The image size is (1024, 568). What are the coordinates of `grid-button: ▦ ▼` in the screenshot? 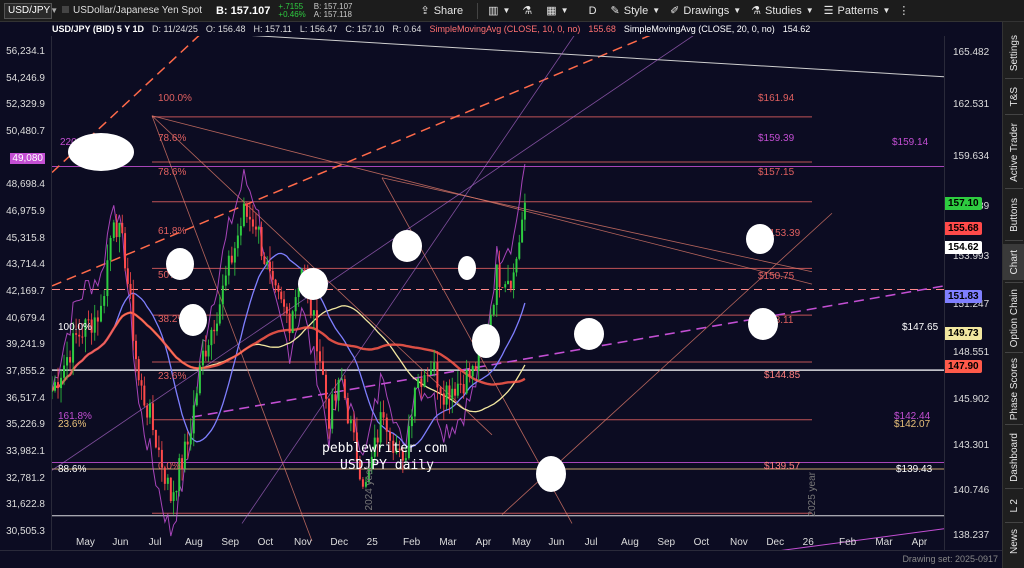 It's located at (557, 10).